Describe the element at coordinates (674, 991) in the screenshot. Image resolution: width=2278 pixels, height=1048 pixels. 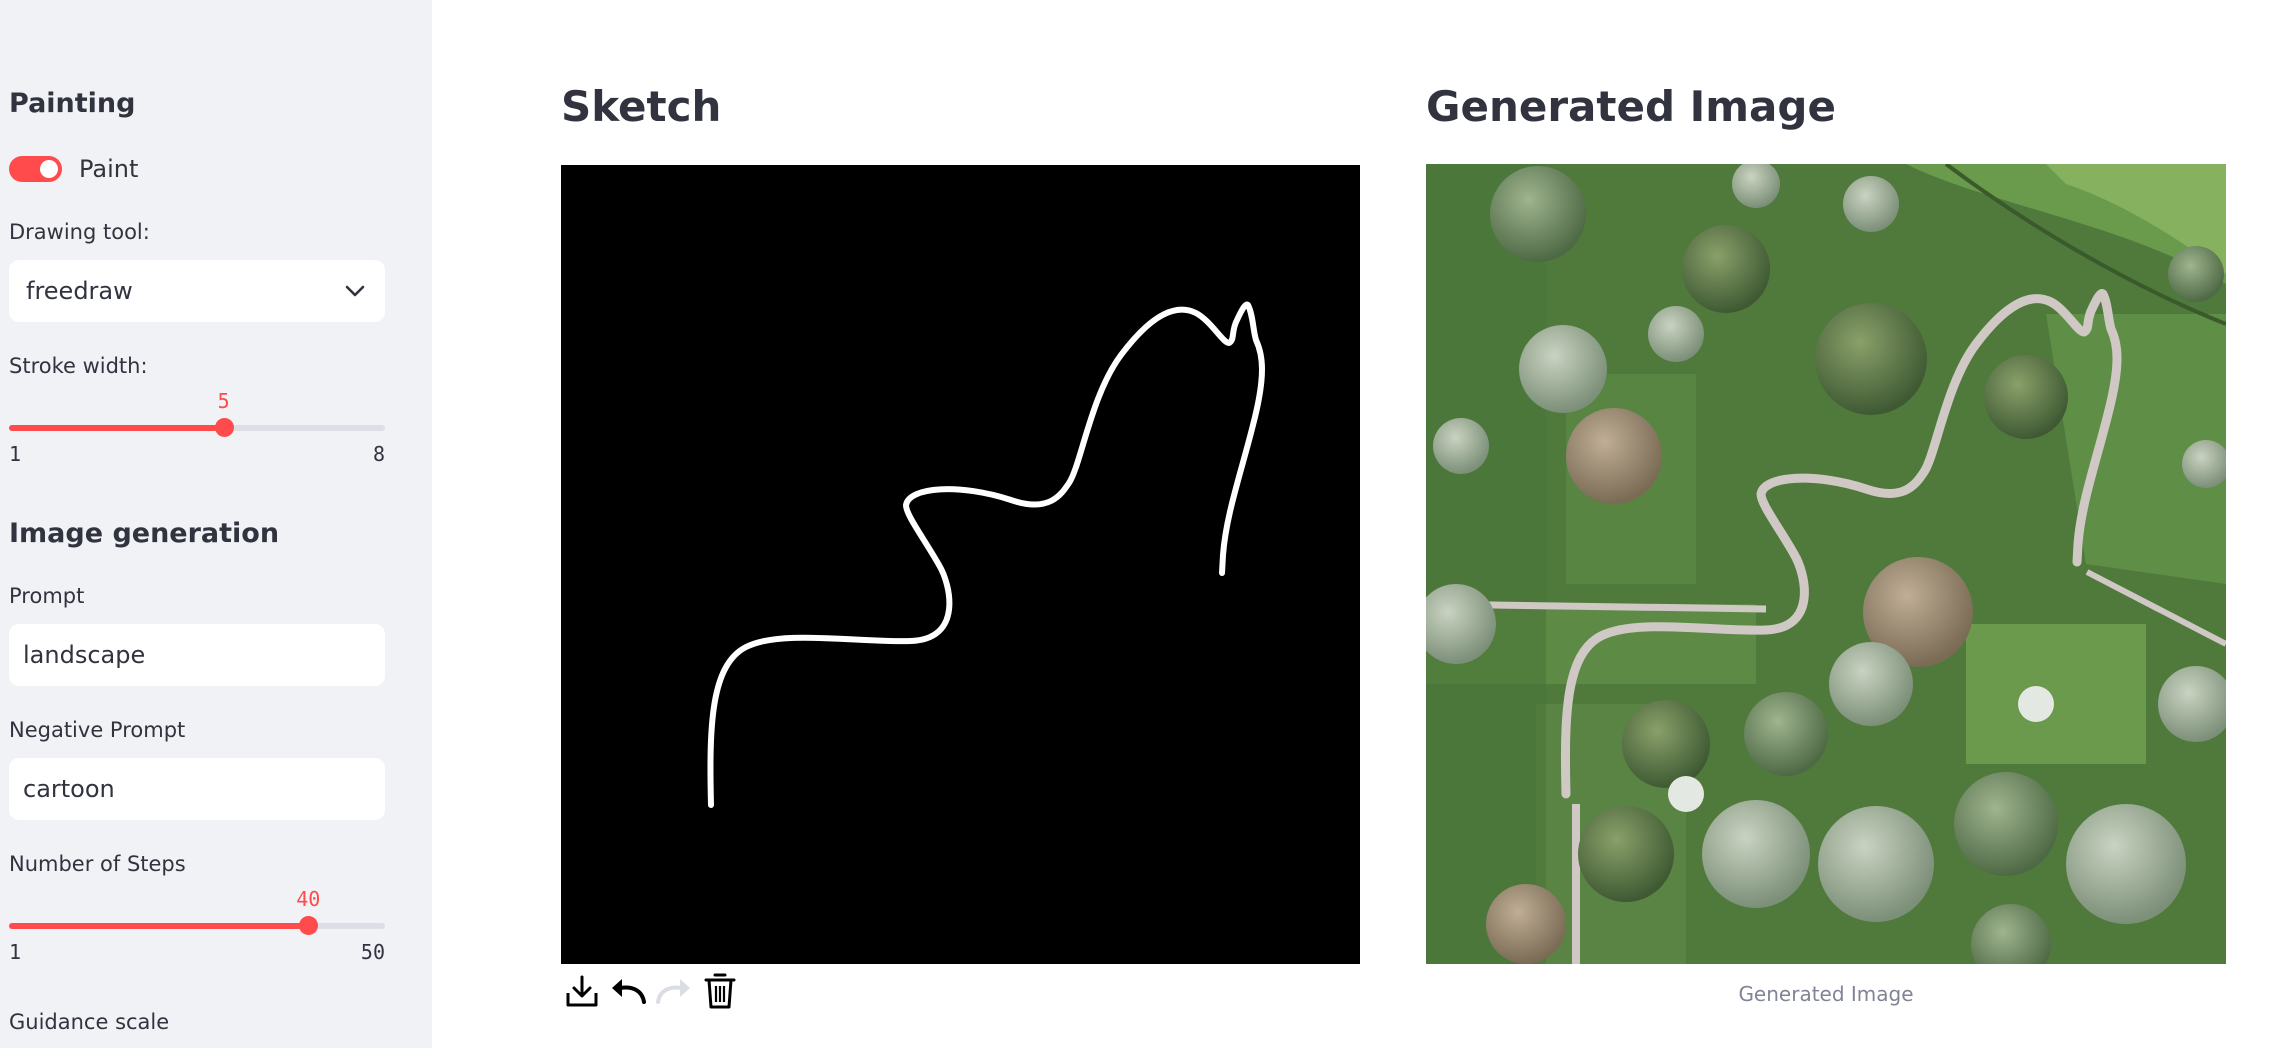
I see `redo-icon` at that location.